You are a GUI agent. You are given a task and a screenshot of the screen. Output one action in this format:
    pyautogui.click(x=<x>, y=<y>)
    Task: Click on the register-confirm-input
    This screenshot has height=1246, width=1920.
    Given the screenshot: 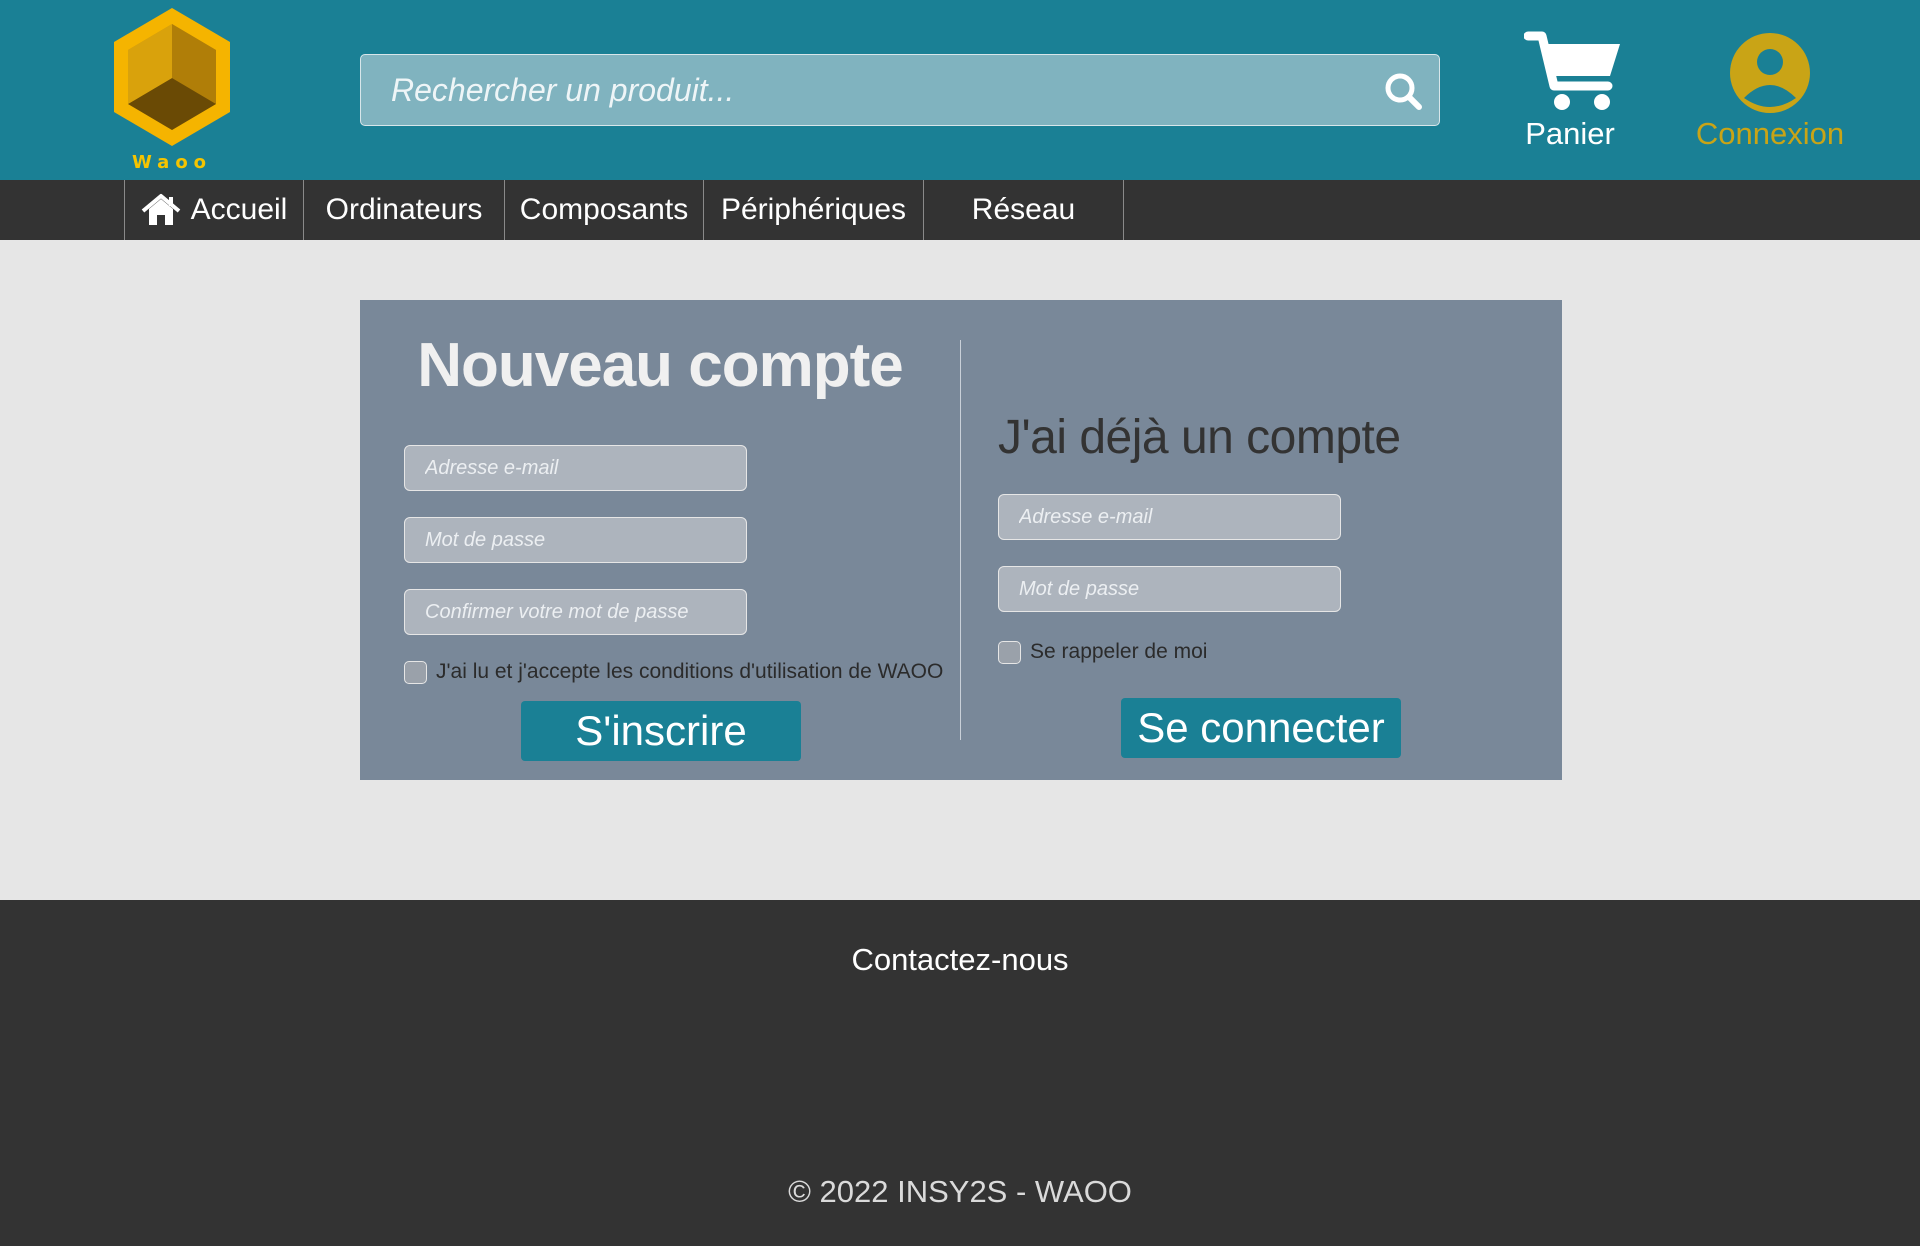 What is the action you would take?
    pyautogui.click(x=575, y=612)
    